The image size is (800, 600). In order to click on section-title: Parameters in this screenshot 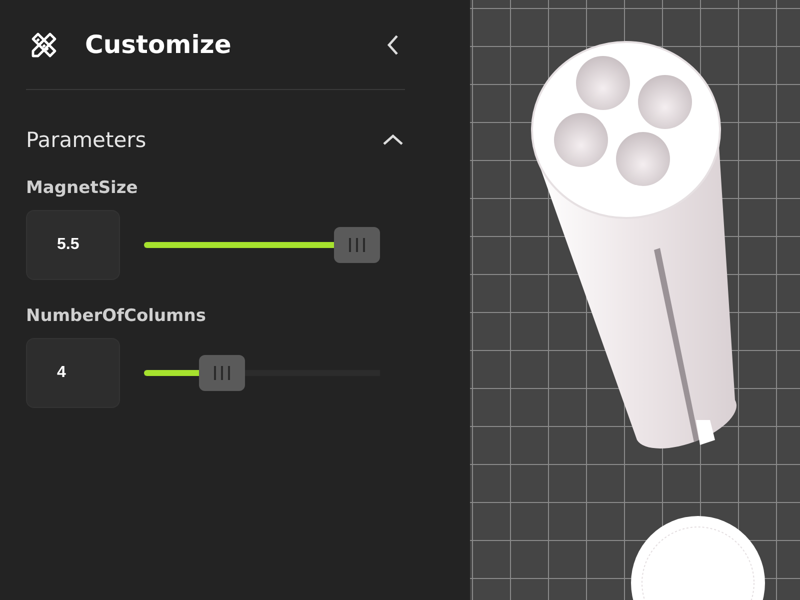, I will do `click(87, 140)`.